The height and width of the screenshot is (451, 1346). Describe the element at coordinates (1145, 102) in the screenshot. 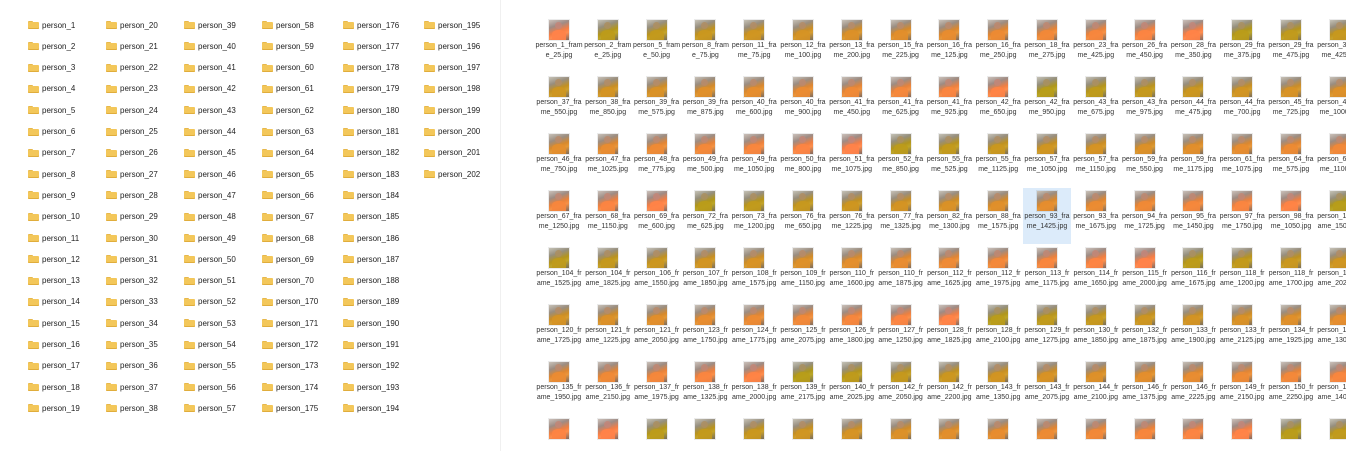

I see `file-item: person_43_frame_975.jpg` at that location.